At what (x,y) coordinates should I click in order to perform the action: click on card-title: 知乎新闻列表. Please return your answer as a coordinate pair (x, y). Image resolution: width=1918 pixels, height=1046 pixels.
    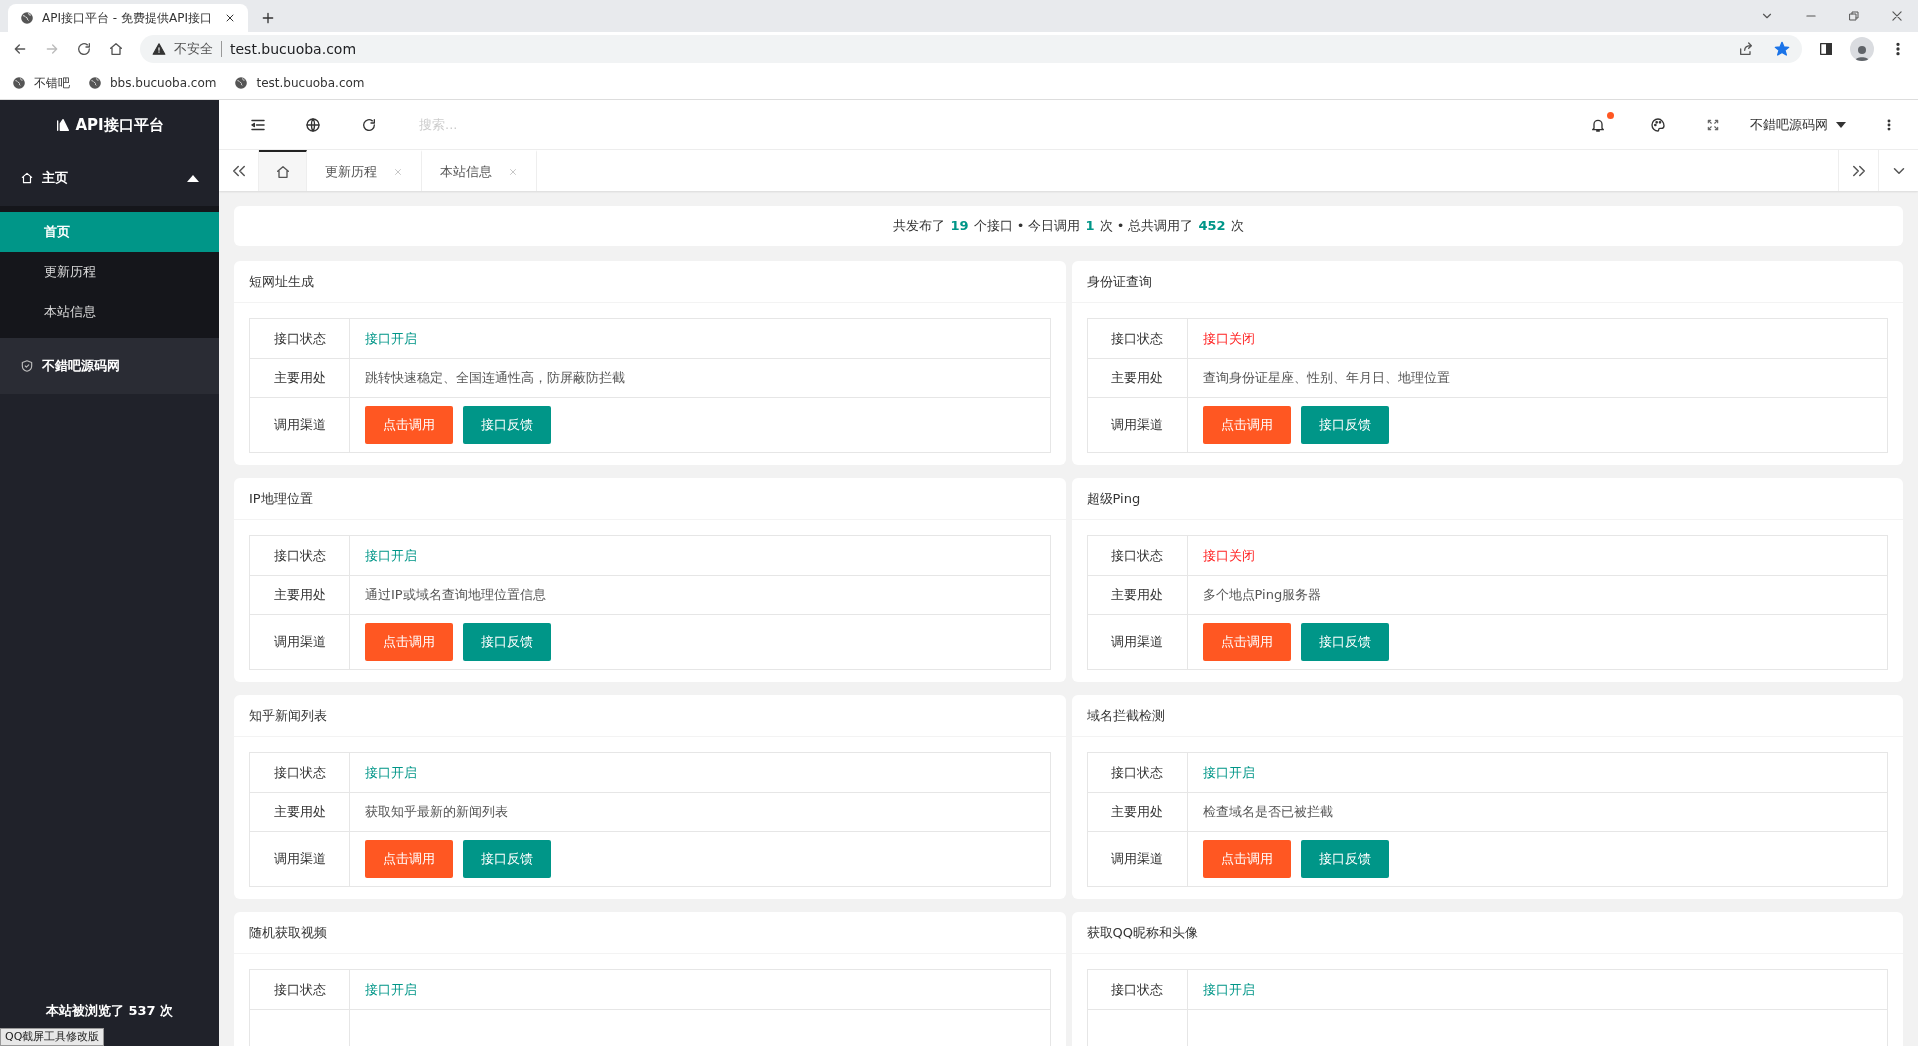
    Looking at the image, I should click on (650, 716).